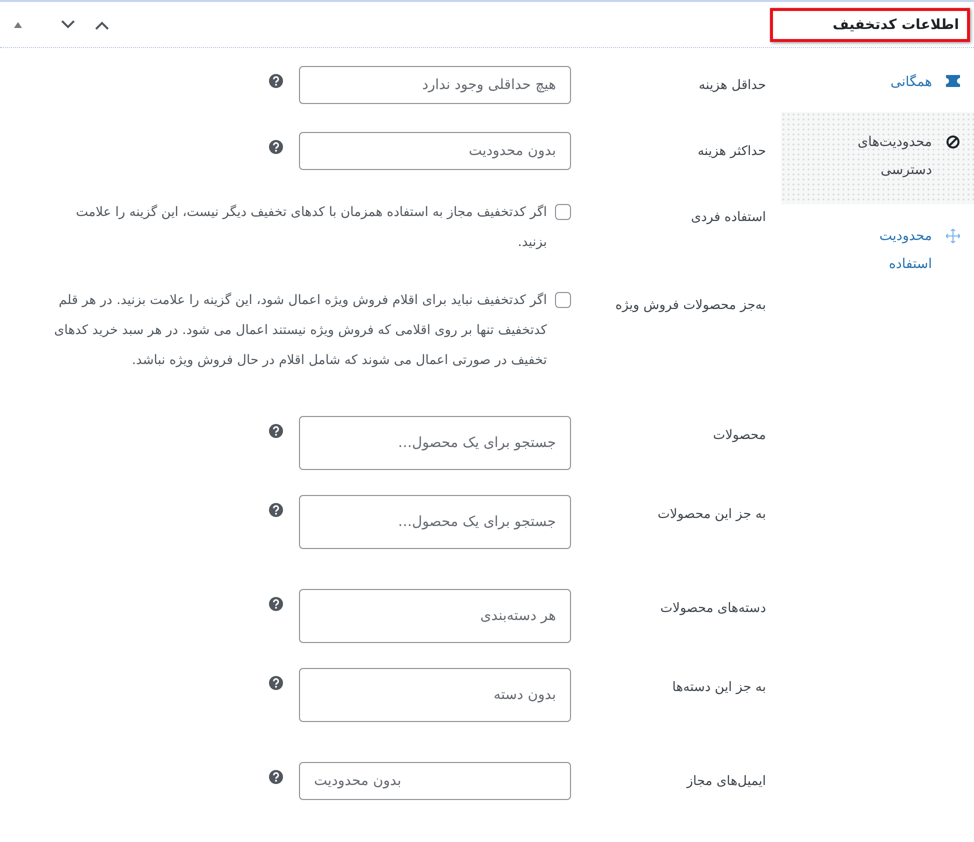 The height and width of the screenshot is (842, 974). Describe the element at coordinates (435, 616) in the screenshot. I see `multiselect-field: هر دسته‌بندی` at that location.